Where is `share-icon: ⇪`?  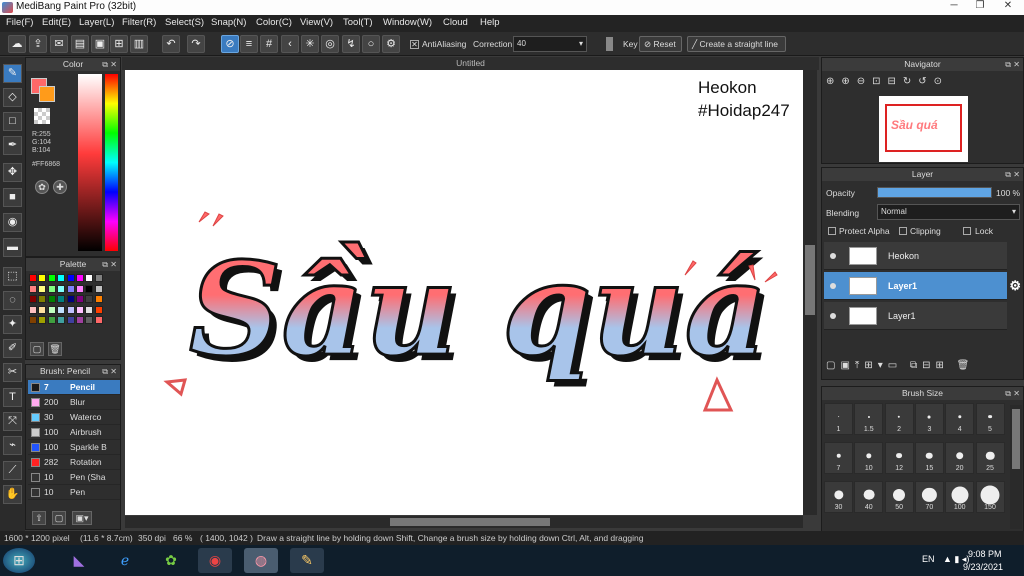
share-icon: ⇪ is located at coordinates (38, 44).